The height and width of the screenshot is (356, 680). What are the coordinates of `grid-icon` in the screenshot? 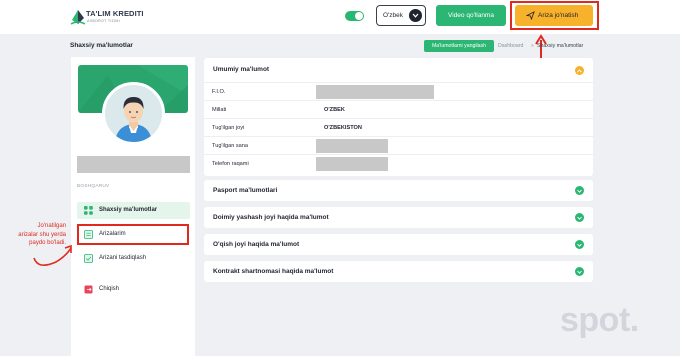 It's located at (88, 210).